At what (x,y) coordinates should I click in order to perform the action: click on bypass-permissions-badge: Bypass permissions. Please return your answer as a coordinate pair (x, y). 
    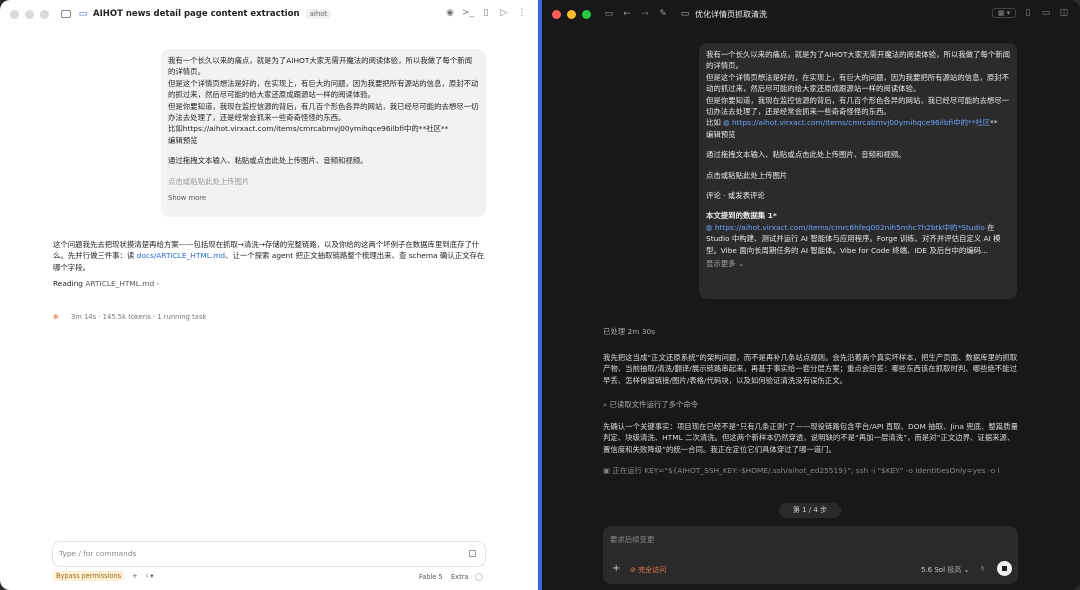
    Looking at the image, I should click on (89, 576).